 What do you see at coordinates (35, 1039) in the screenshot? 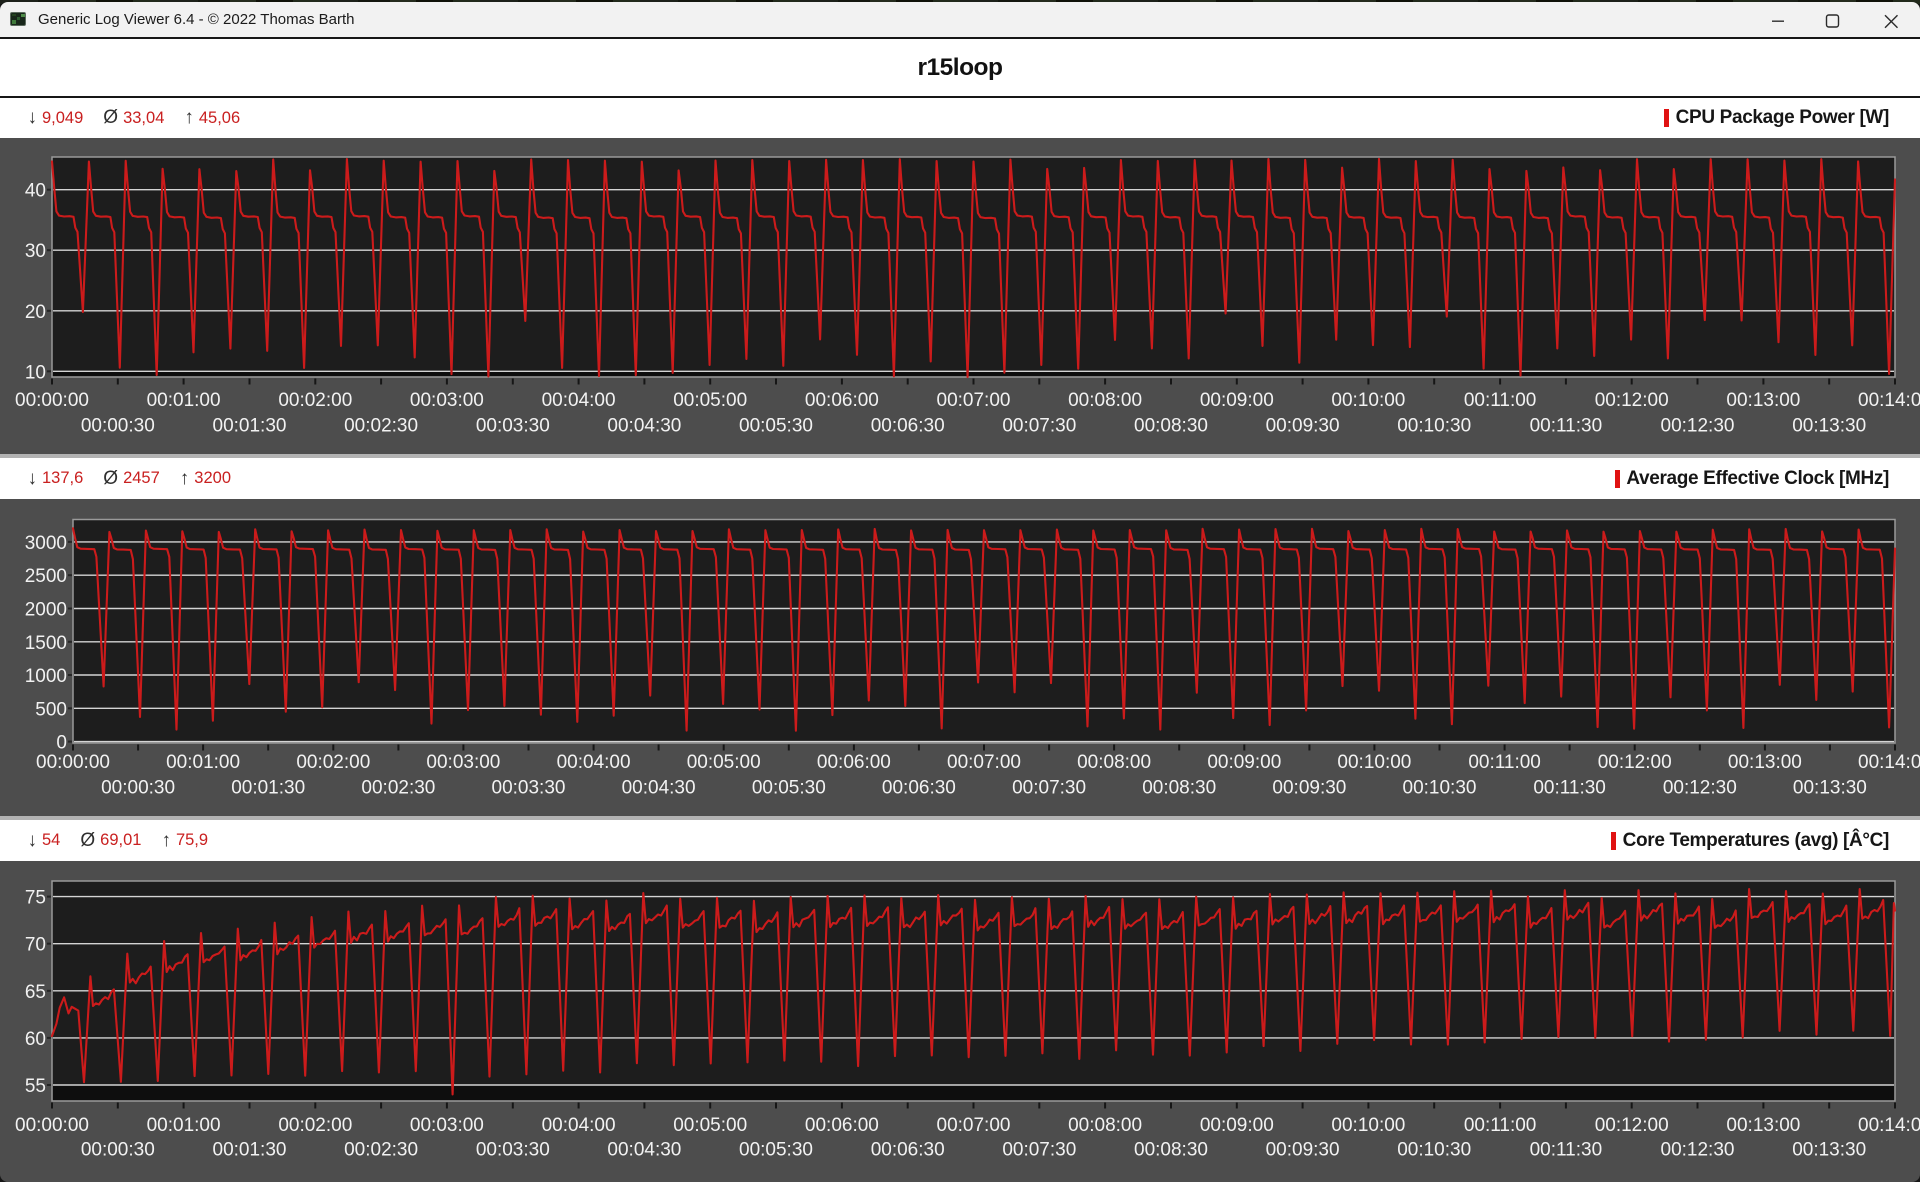
I see `svg-text: 60` at bounding box center [35, 1039].